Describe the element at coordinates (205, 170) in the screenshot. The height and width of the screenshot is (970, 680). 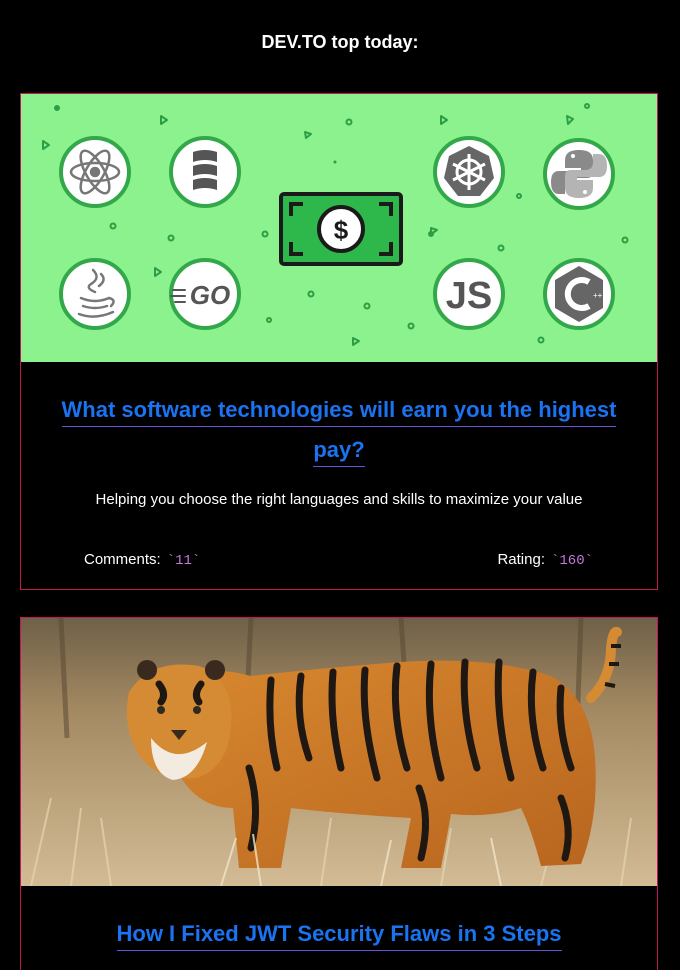
I see `scala-icon` at that location.